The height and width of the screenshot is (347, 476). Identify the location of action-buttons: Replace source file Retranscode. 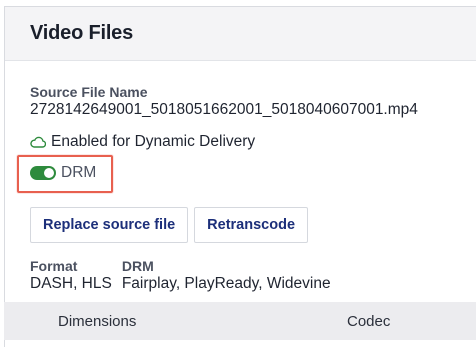
(169, 225).